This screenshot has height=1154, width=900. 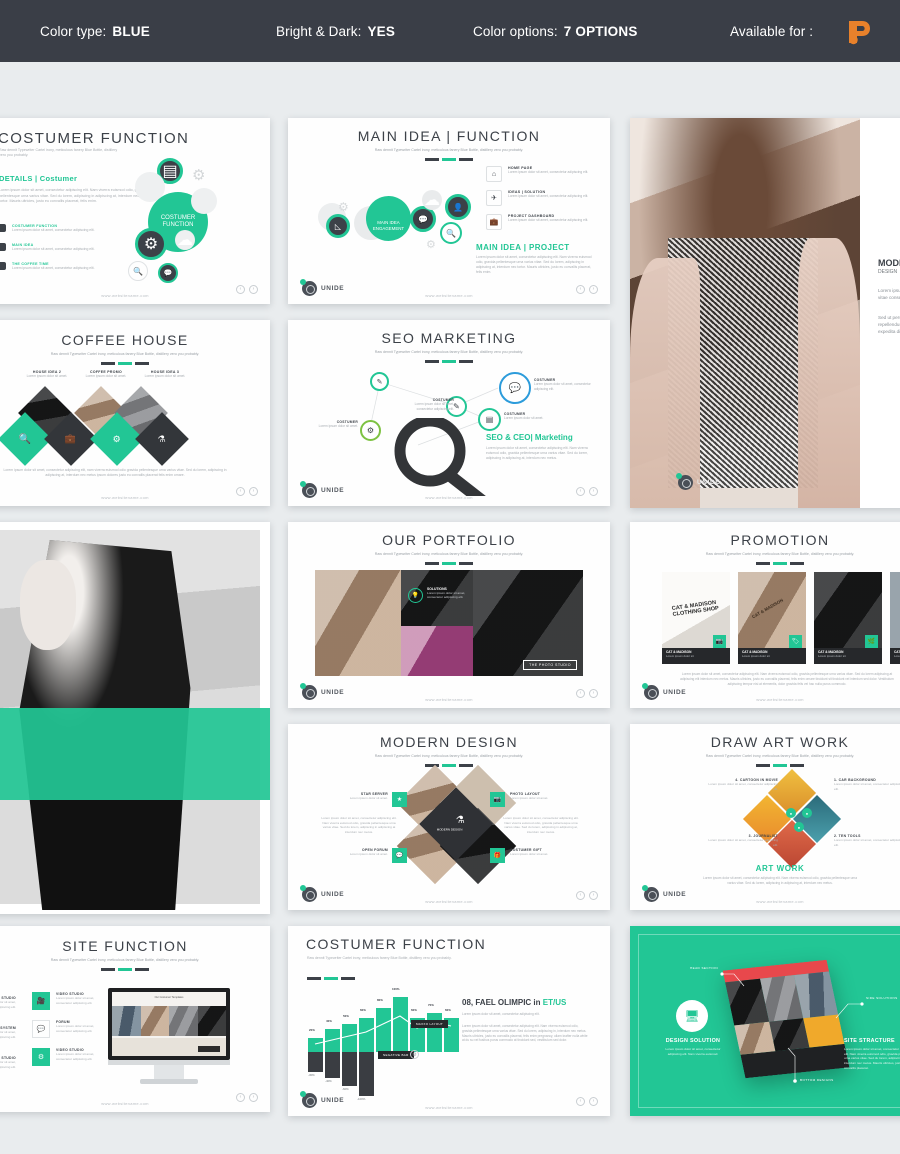 I want to click on photo-fur-left, so click(x=665, y=383).